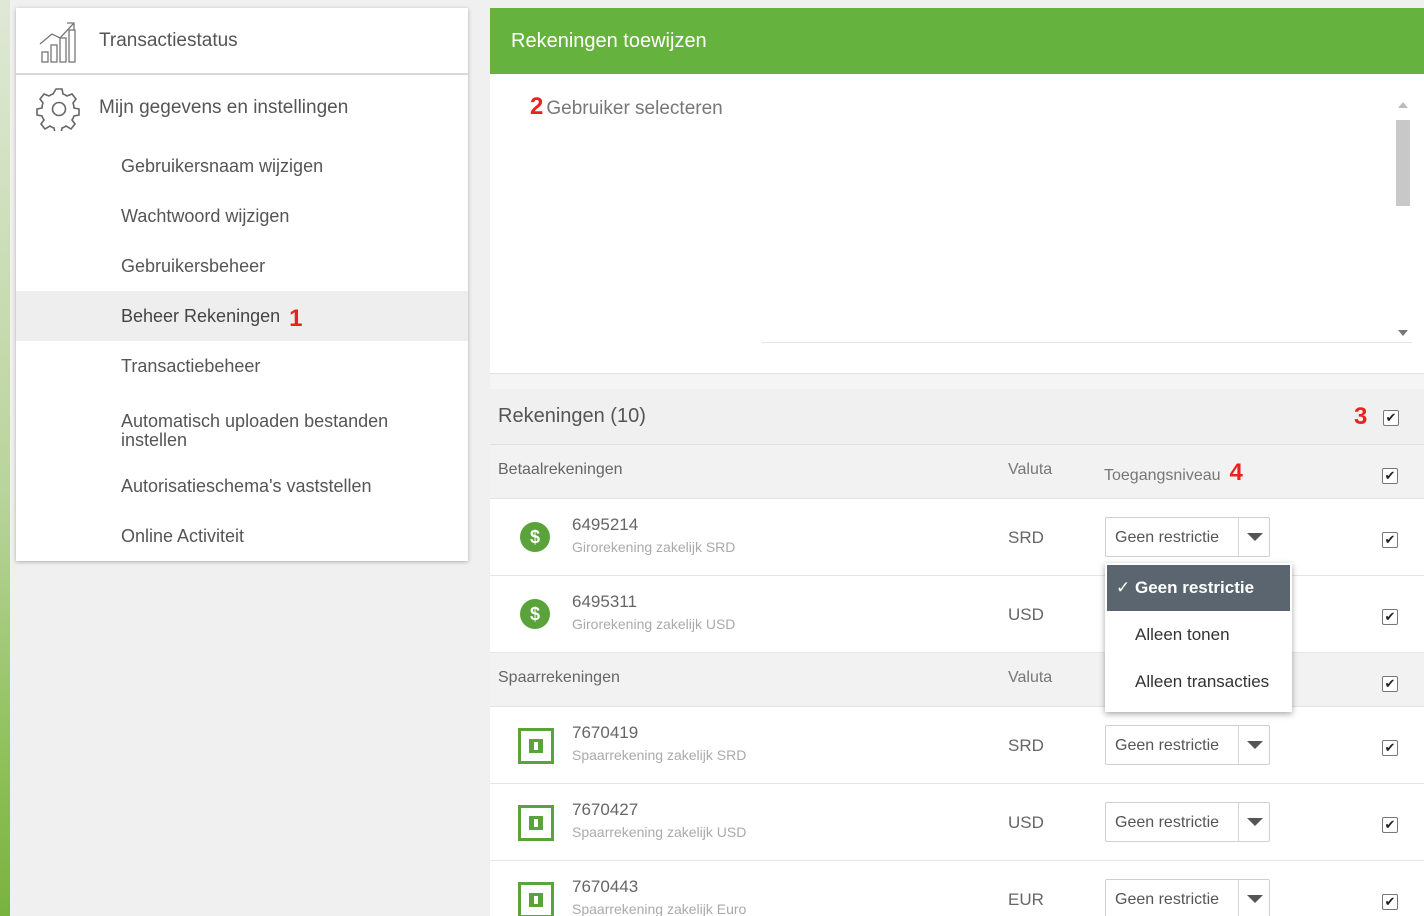 This screenshot has height=916, width=1424. What do you see at coordinates (242, 41) in the screenshot?
I see `menu-transaction-status: Transactiestatus` at bounding box center [242, 41].